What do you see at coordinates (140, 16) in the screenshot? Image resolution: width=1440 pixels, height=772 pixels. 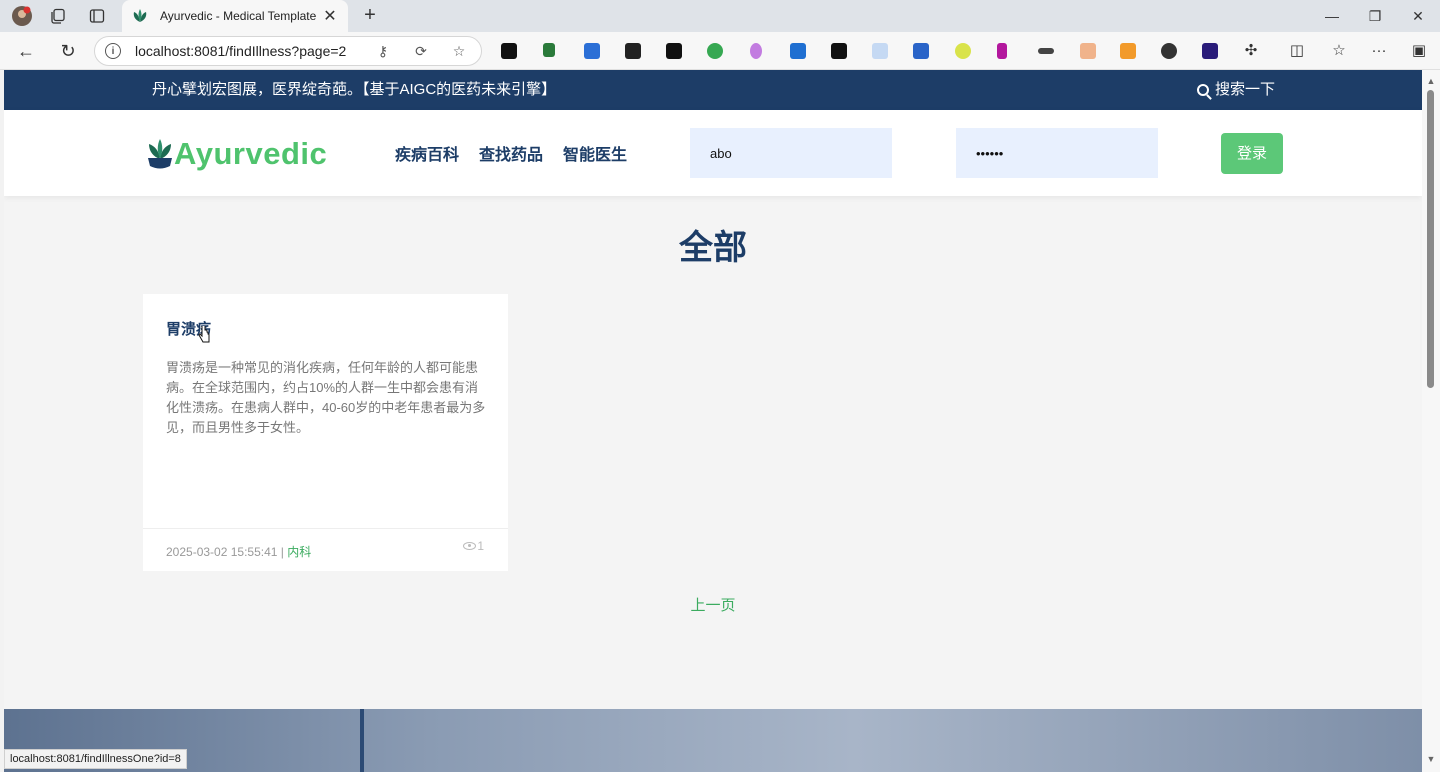 I see `leaf-icon` at bounding box center [140, 16].